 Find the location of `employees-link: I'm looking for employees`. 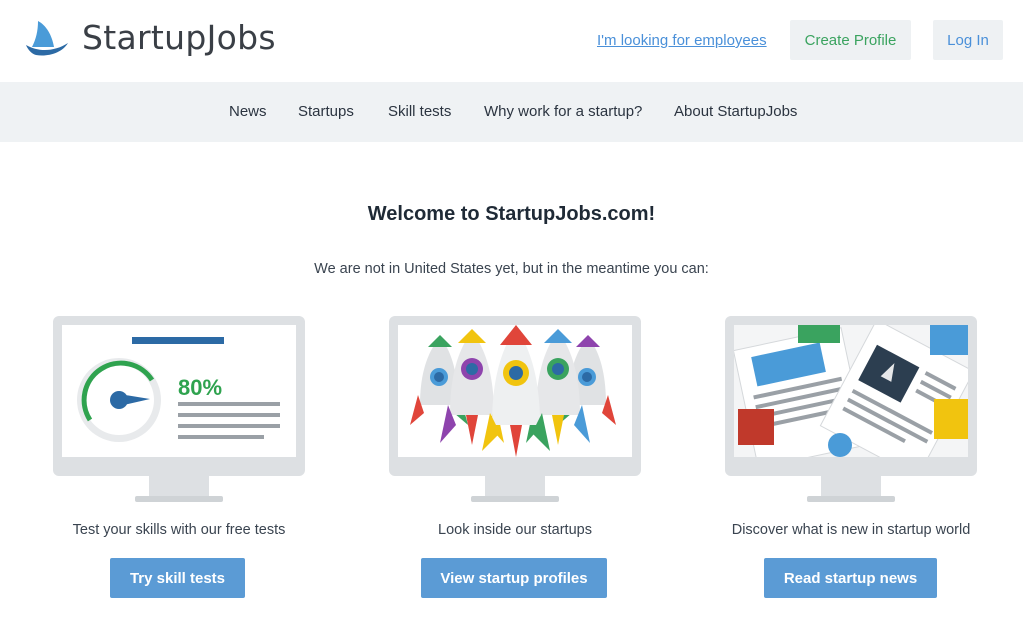

employees-link: I'm looking for employees is located at coordinates (682, 40).